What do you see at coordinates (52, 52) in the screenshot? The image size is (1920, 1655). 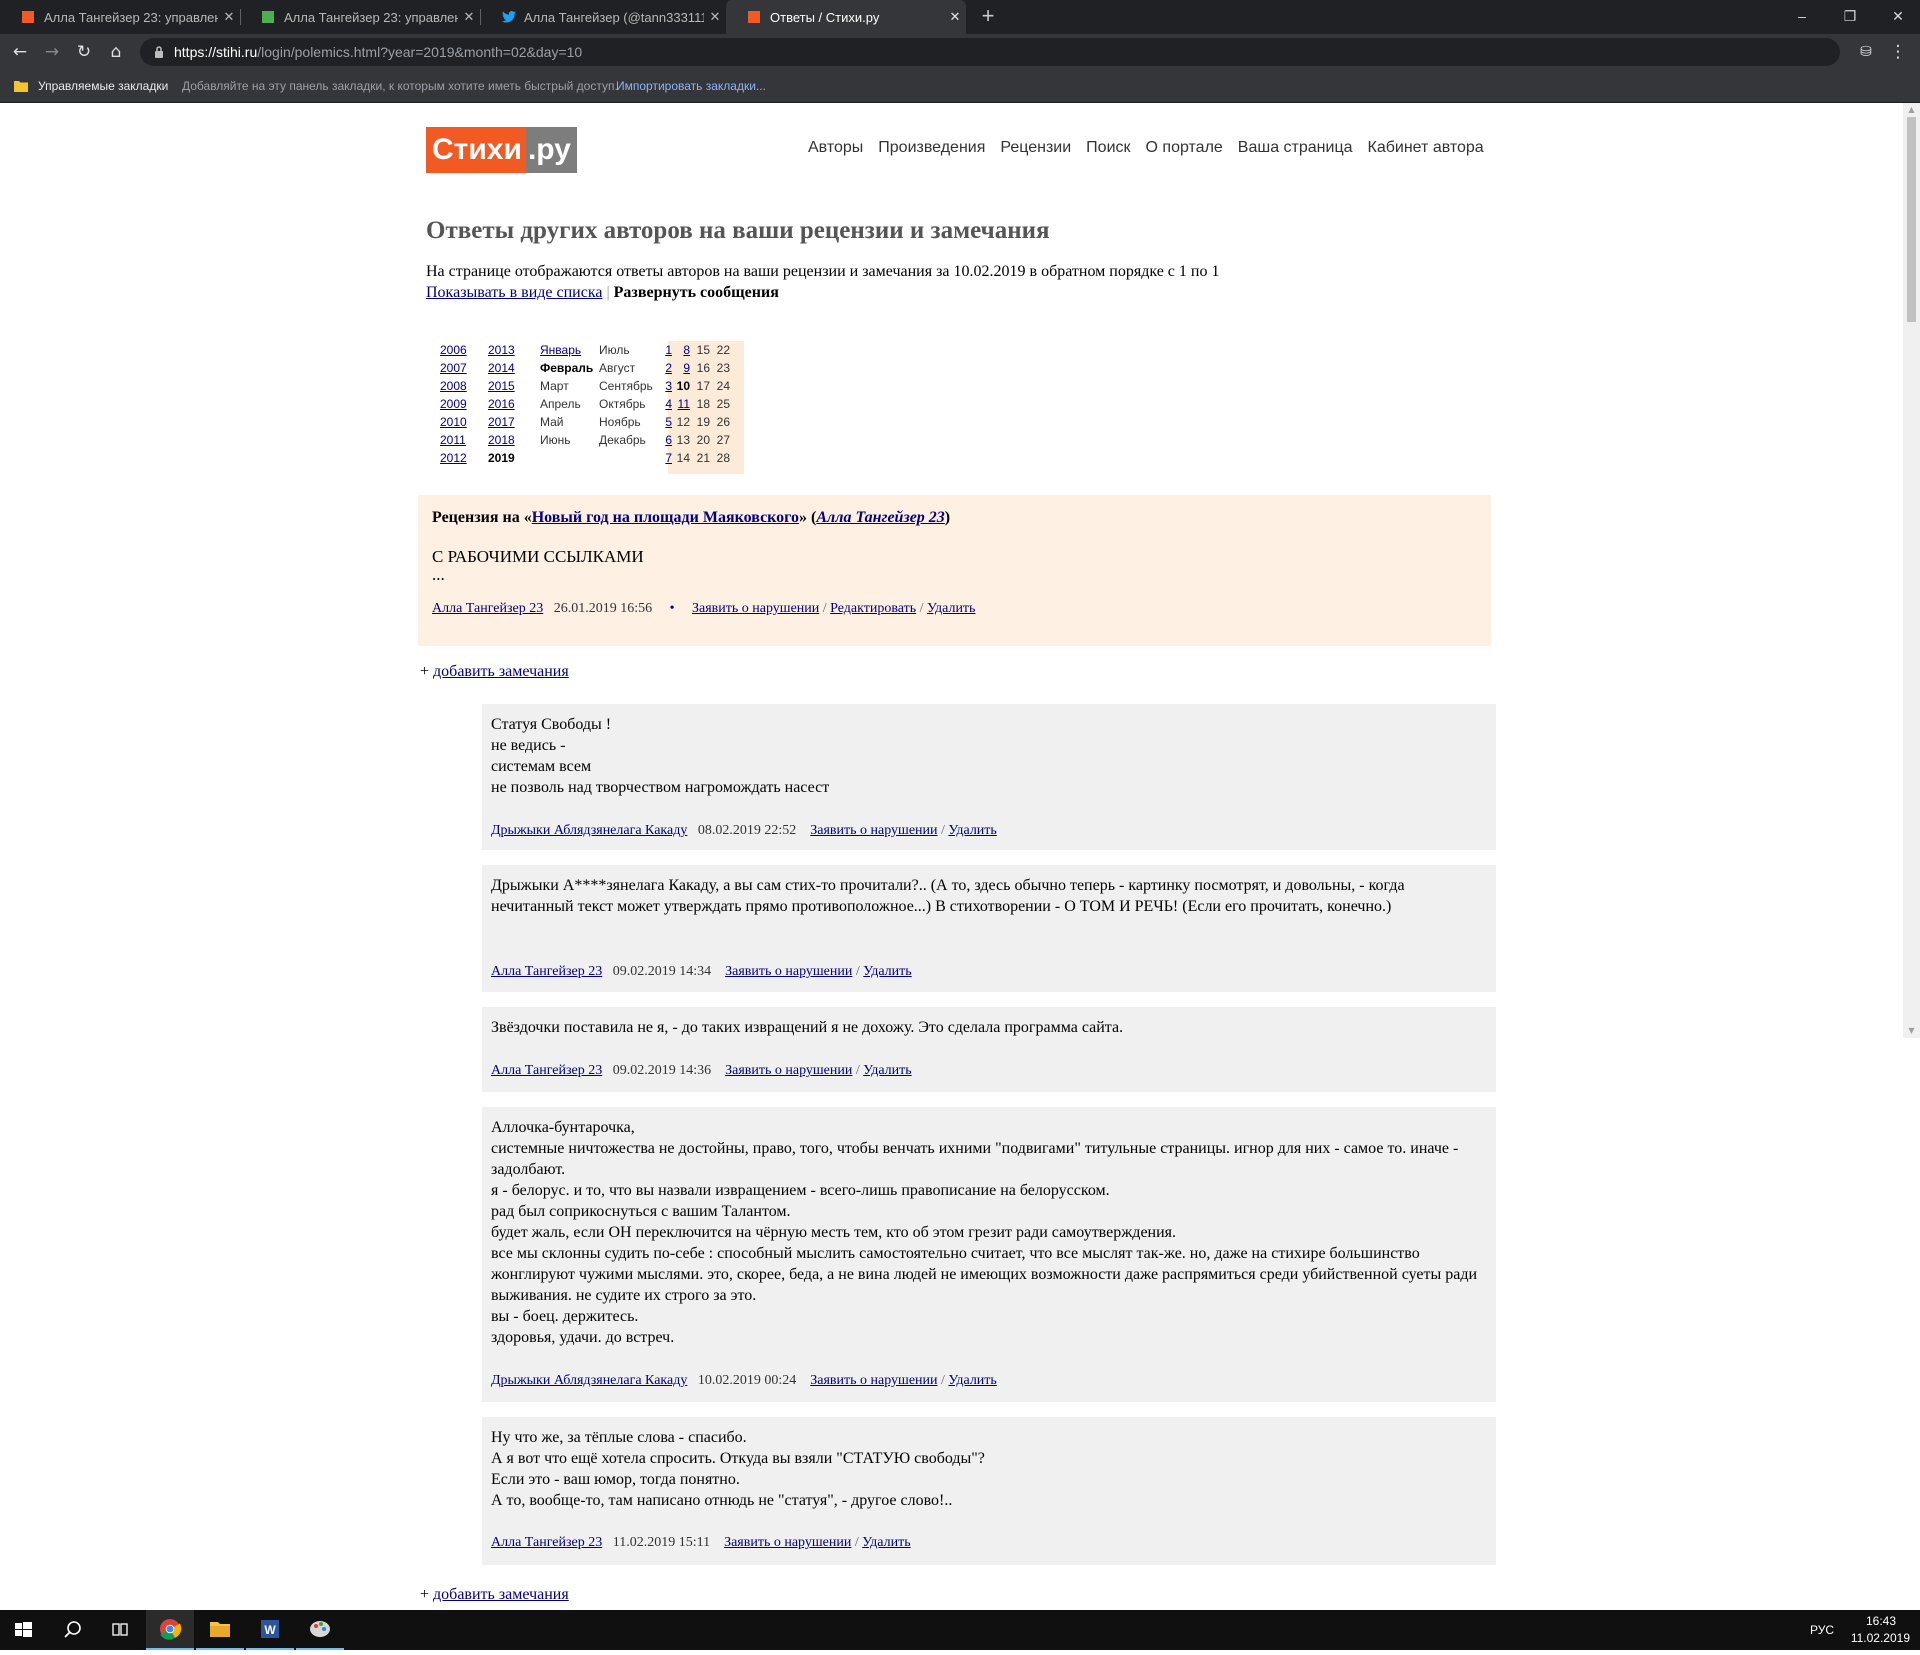 I see `forward-arrow-icon: →` at bounding box center [52, 52].